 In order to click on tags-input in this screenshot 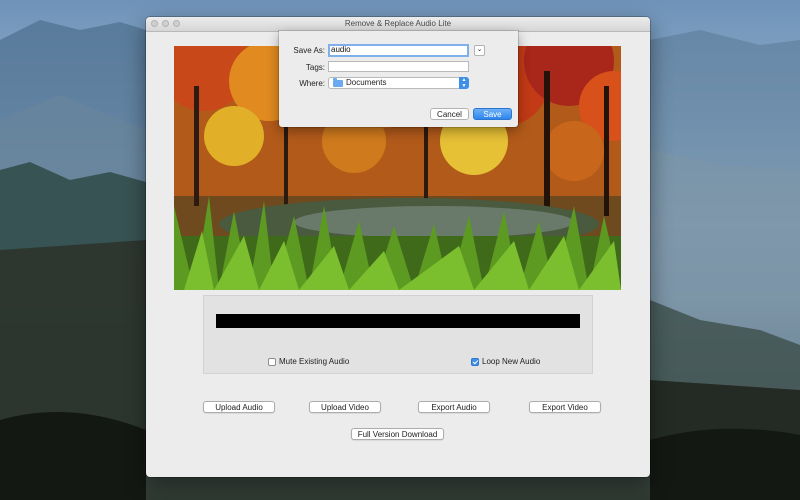, I will do `click(398, 66)`.